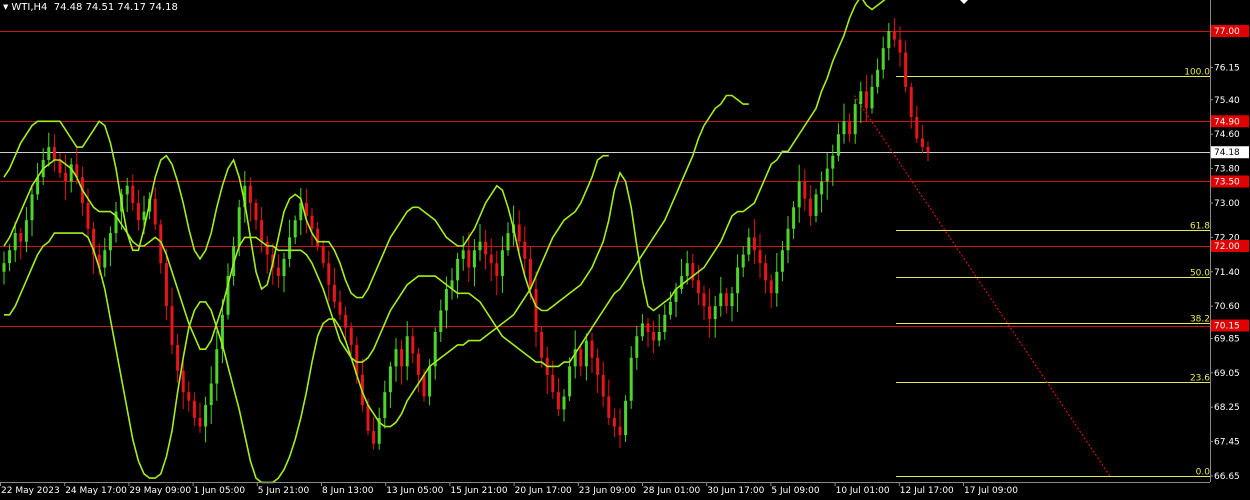  What do you see at coordinates (1227, 247) in the screenshot?
I see `level-price-label-3: 72.00` at bounding box center [1227, 247].